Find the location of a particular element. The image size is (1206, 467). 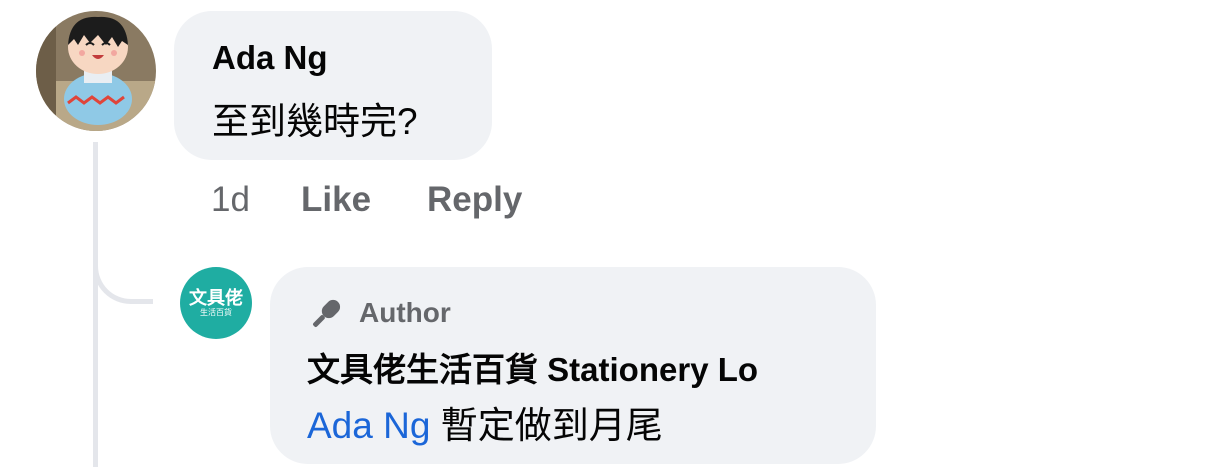

mention-link: Ada Ng is located at coordinates (368, 425).